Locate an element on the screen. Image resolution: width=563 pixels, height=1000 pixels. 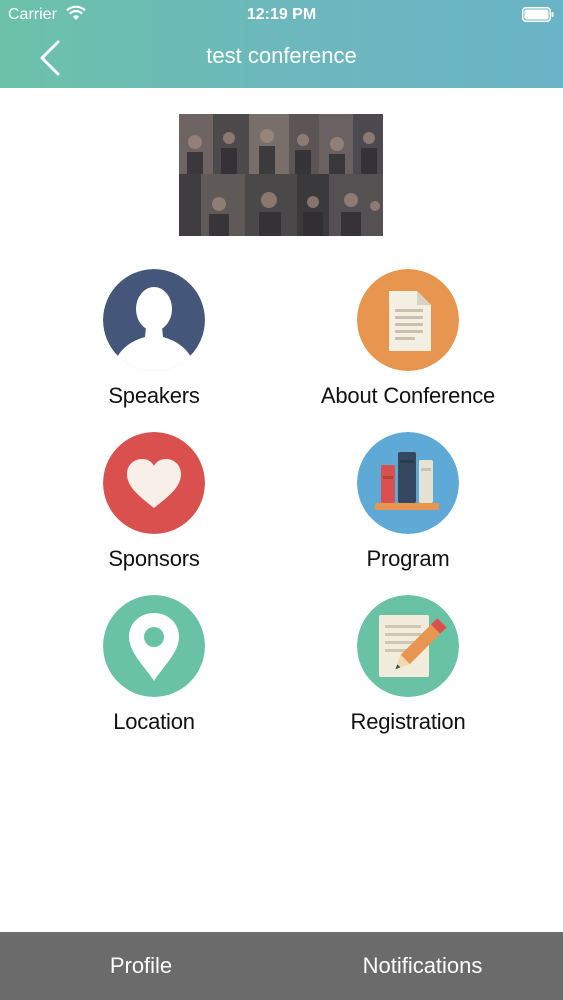
map-pin-icon is located at coordinates (154, 646).